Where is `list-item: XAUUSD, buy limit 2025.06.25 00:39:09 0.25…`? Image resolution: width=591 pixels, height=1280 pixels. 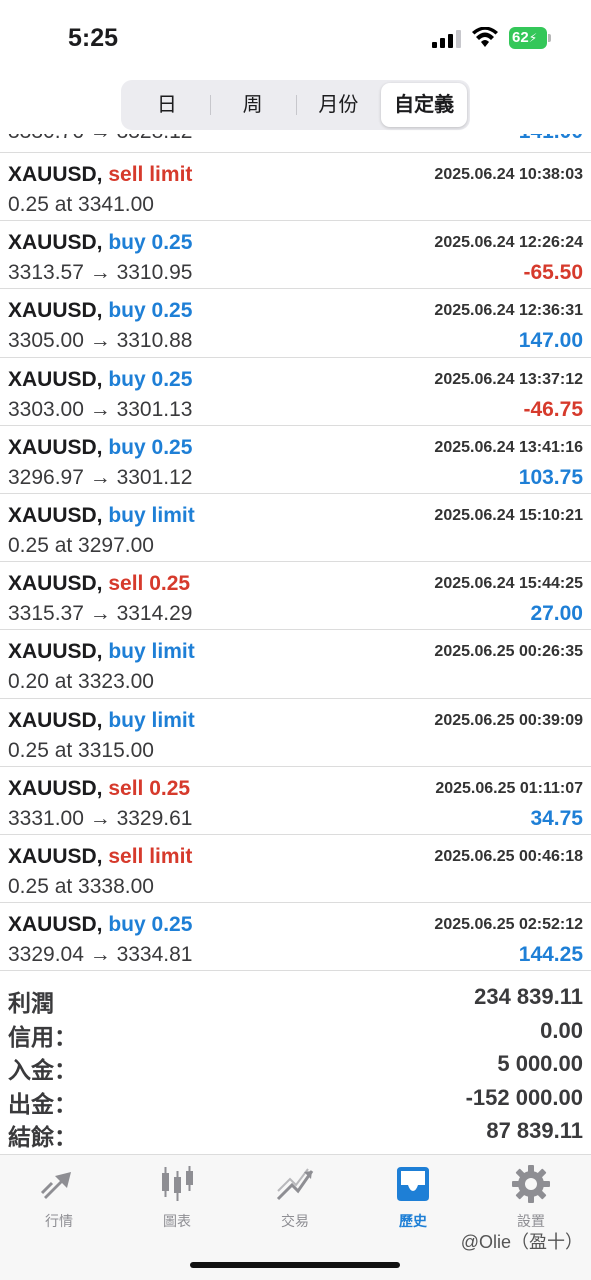 list-item: XAUUSD, buy limit 2025.06.25 00:39:09 0.25… is located at coordinates (295, 733).